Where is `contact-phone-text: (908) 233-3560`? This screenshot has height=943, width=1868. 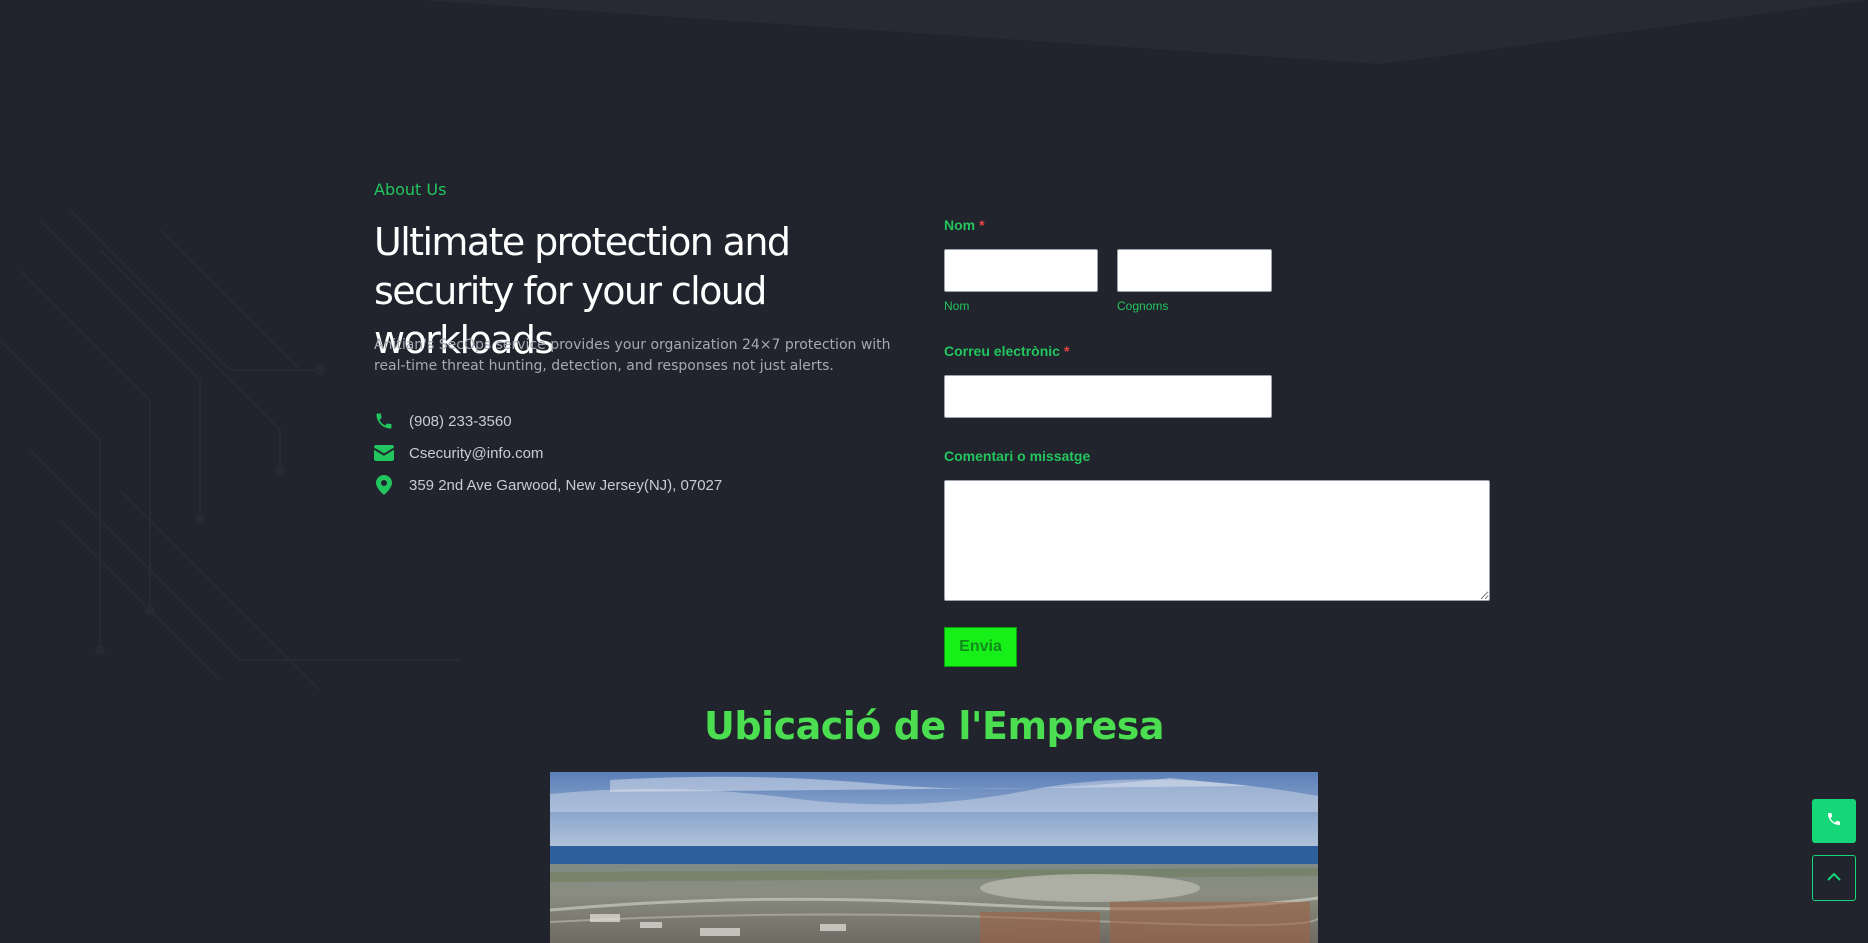 contact-phone-text: (908) 233-3560 is located at coordinates (460, 421).